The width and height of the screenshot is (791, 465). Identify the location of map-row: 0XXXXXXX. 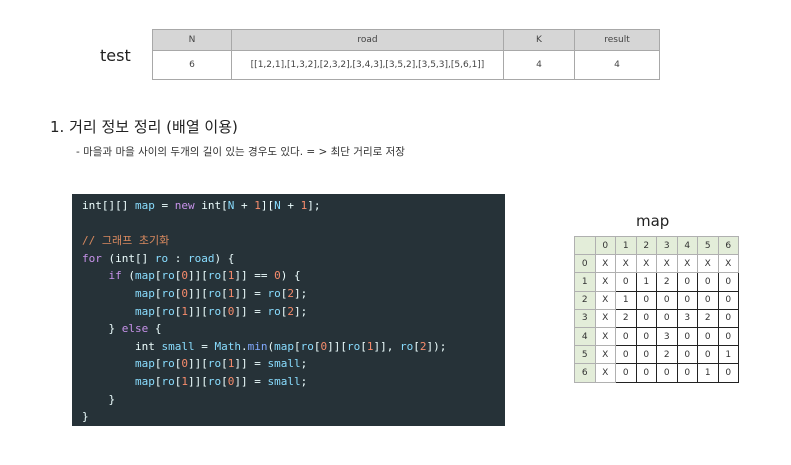
(656, 264).